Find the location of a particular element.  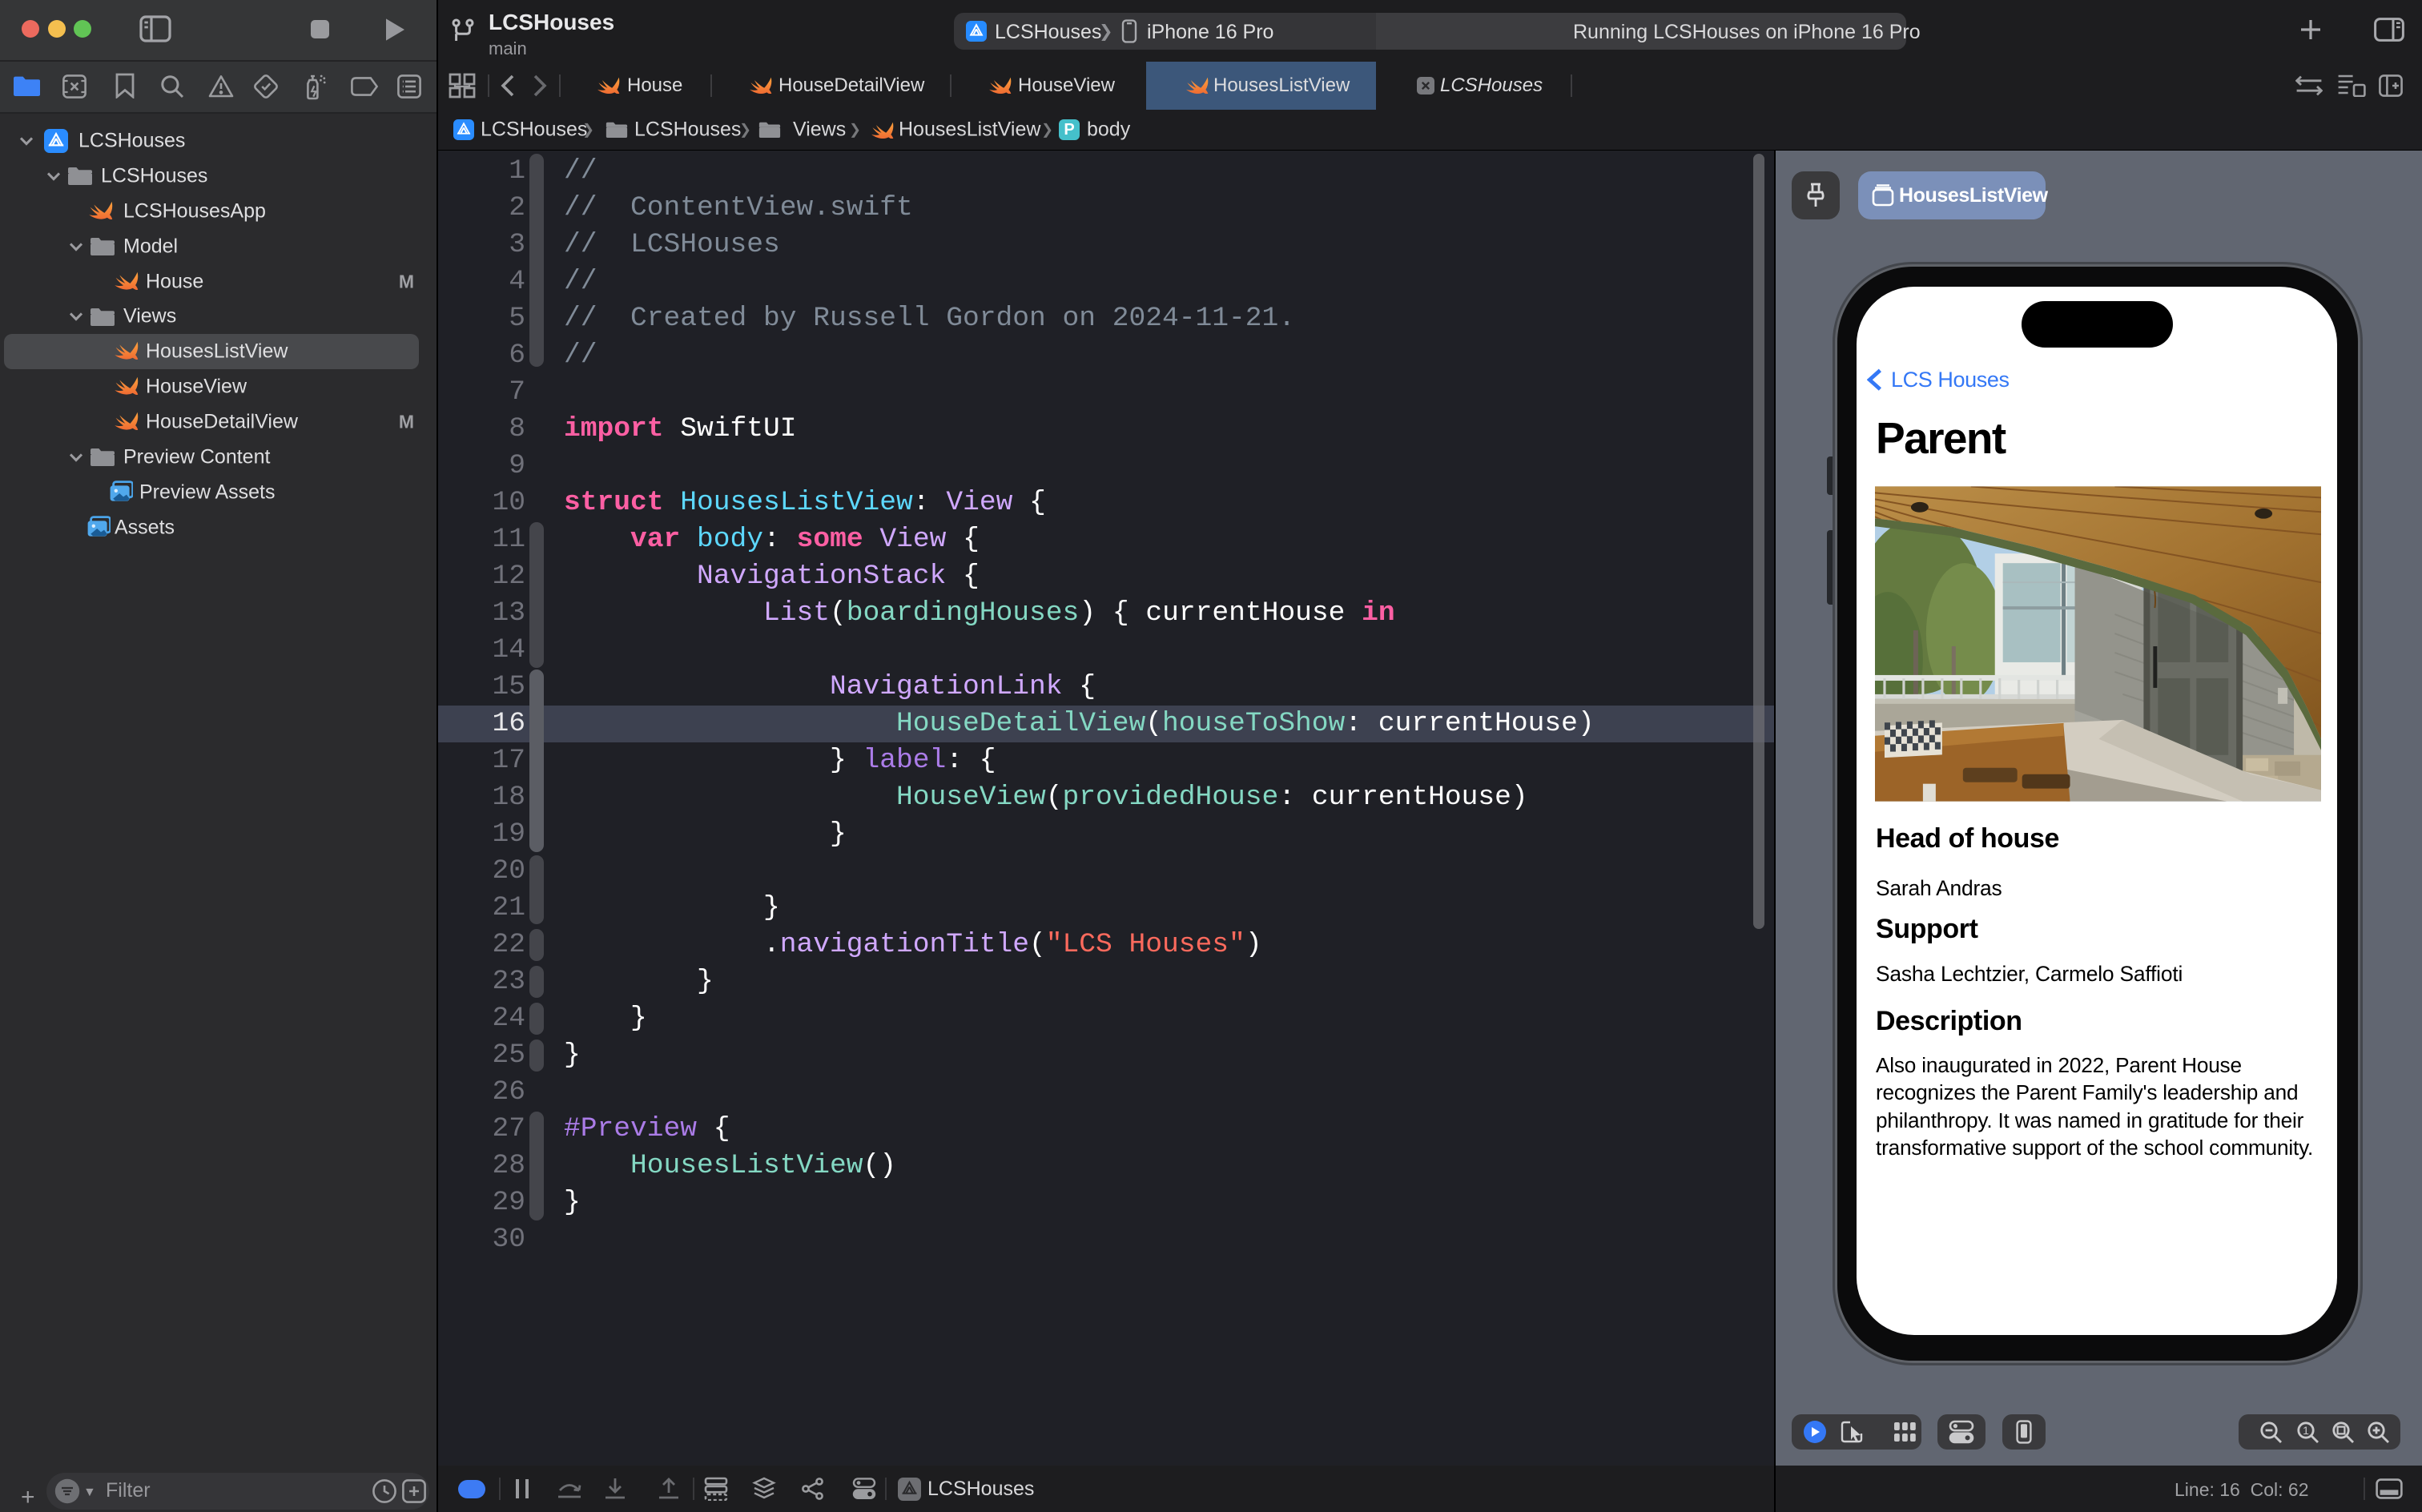

svg-text: 1 is located at coordinates (2306, 1430).